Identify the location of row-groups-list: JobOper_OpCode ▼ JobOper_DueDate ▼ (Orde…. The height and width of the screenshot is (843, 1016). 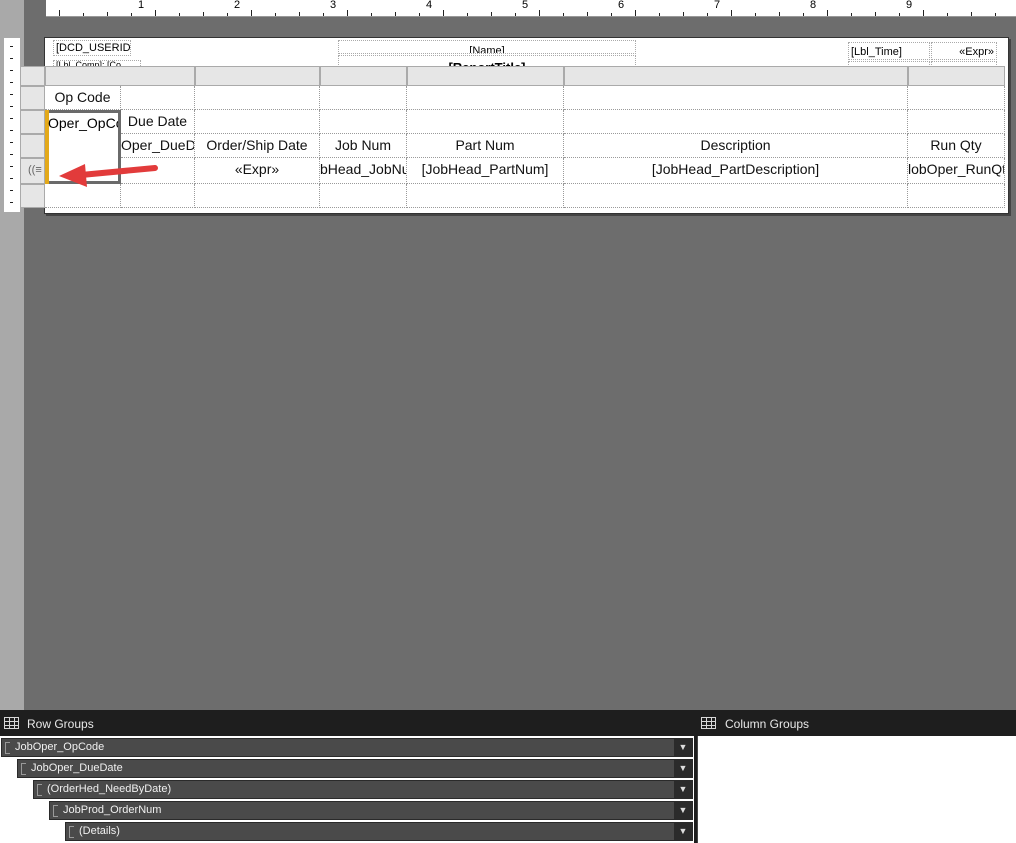
(347, 789).